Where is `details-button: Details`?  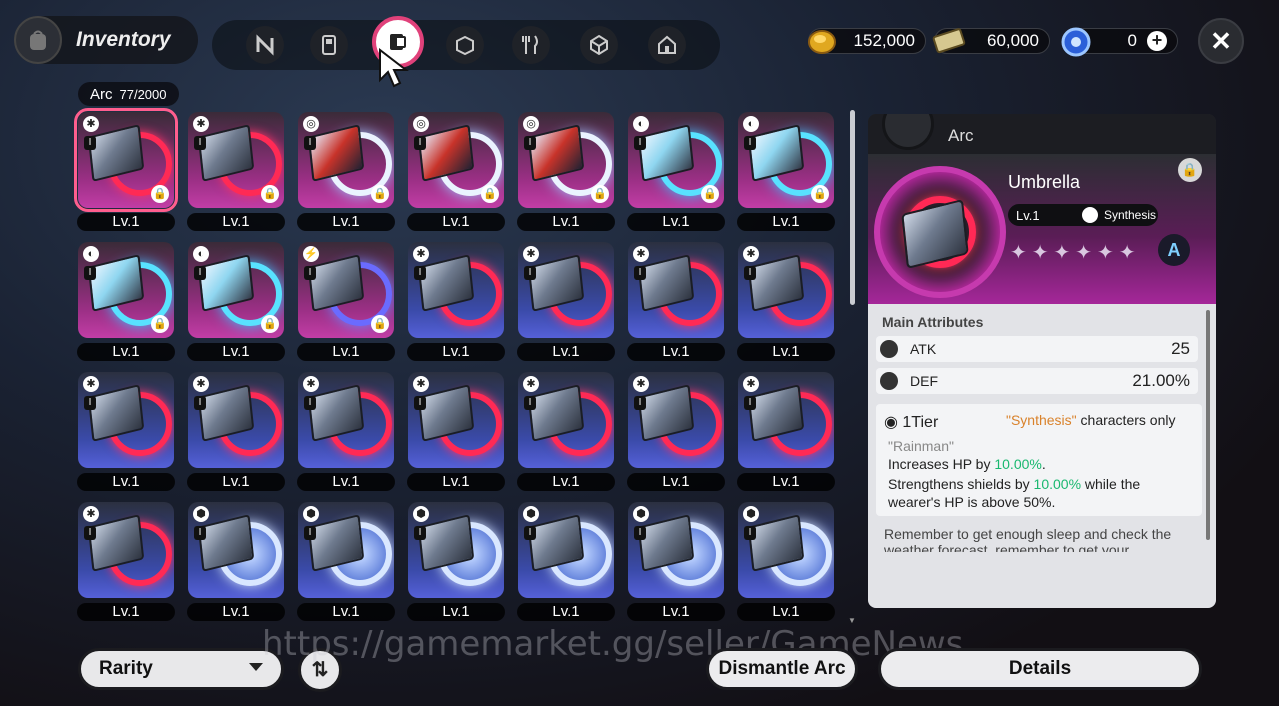 details-button: Details is located at coordinates (1040, 669).